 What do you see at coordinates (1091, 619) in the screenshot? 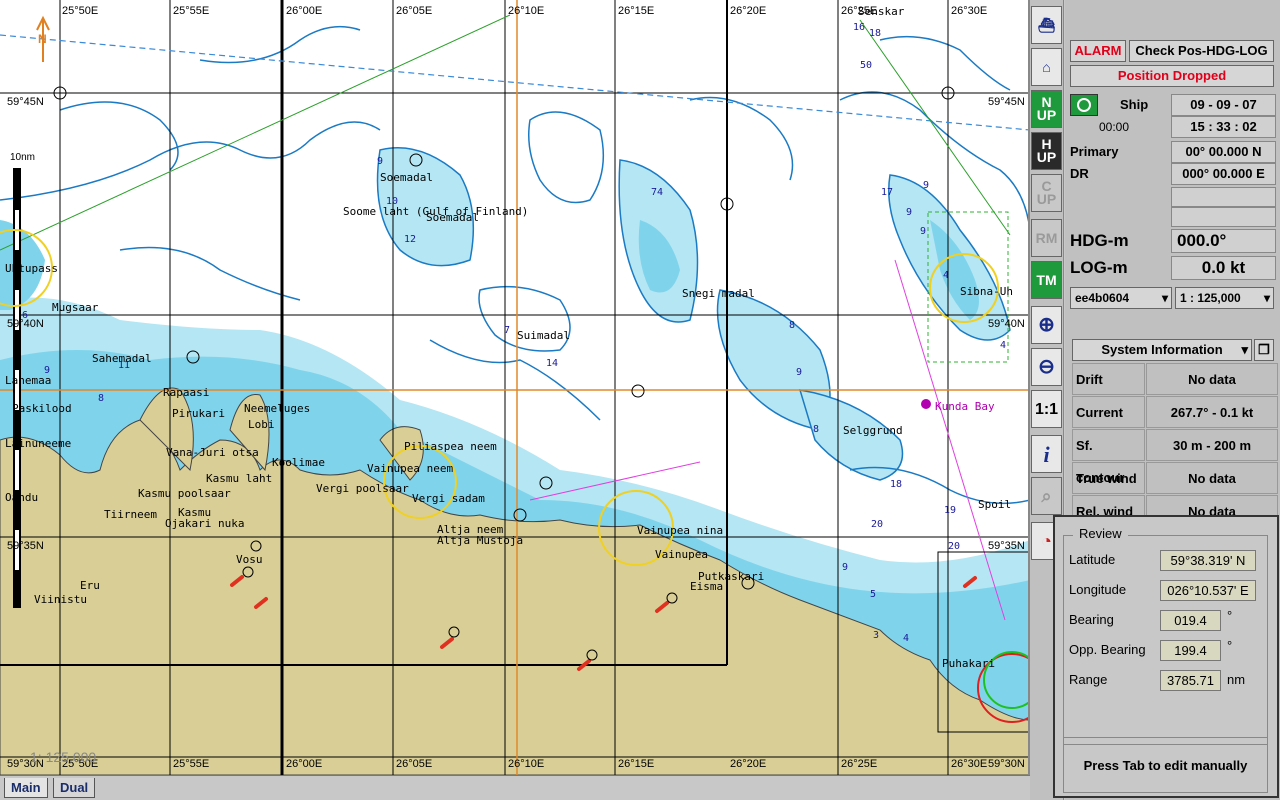
I see `bearing-label: Bearing` at bounding box center [1091, 619].